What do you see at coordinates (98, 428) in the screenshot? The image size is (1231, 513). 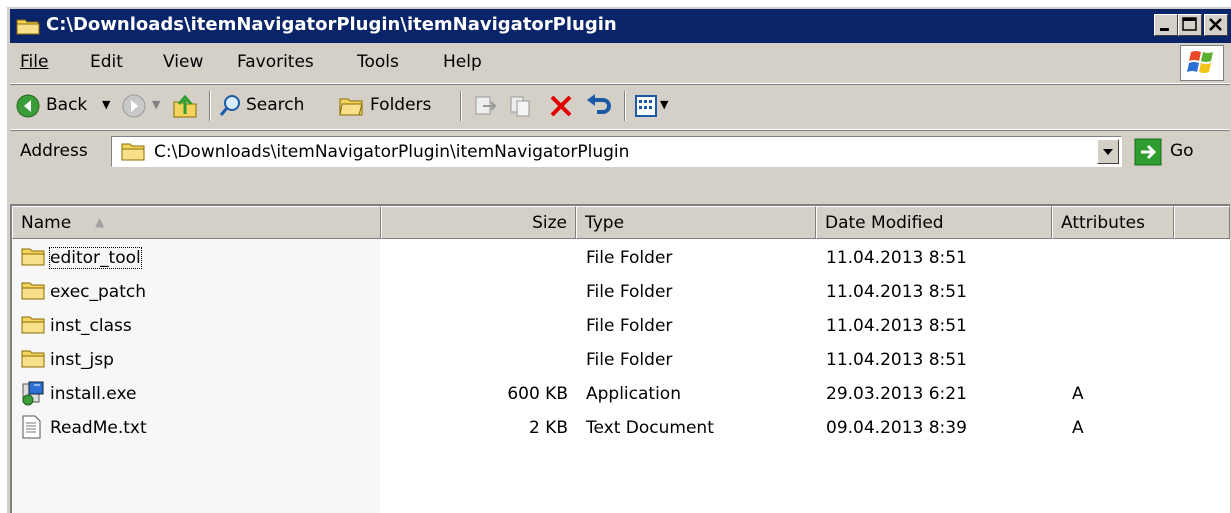 I see `file-name: ReadMe.txt` at bounding box center [98, 428].